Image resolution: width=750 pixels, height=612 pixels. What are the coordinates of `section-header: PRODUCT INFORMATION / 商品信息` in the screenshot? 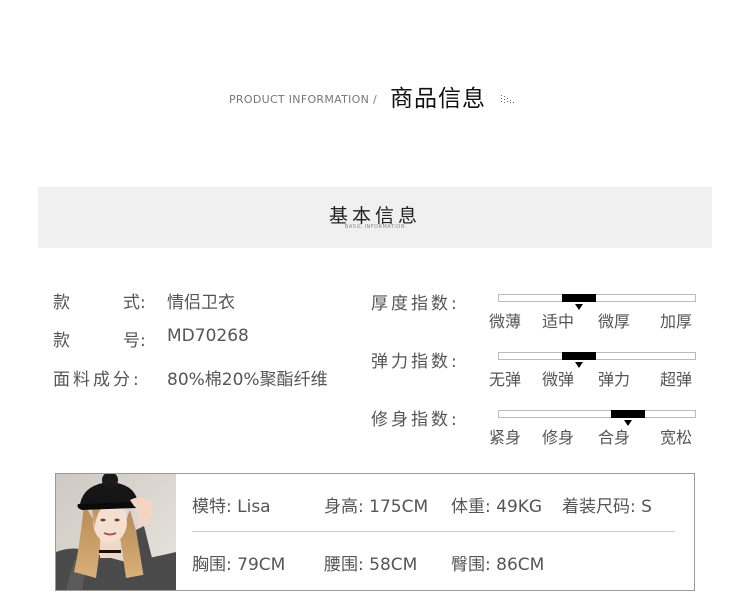 It's located at (375, 96).